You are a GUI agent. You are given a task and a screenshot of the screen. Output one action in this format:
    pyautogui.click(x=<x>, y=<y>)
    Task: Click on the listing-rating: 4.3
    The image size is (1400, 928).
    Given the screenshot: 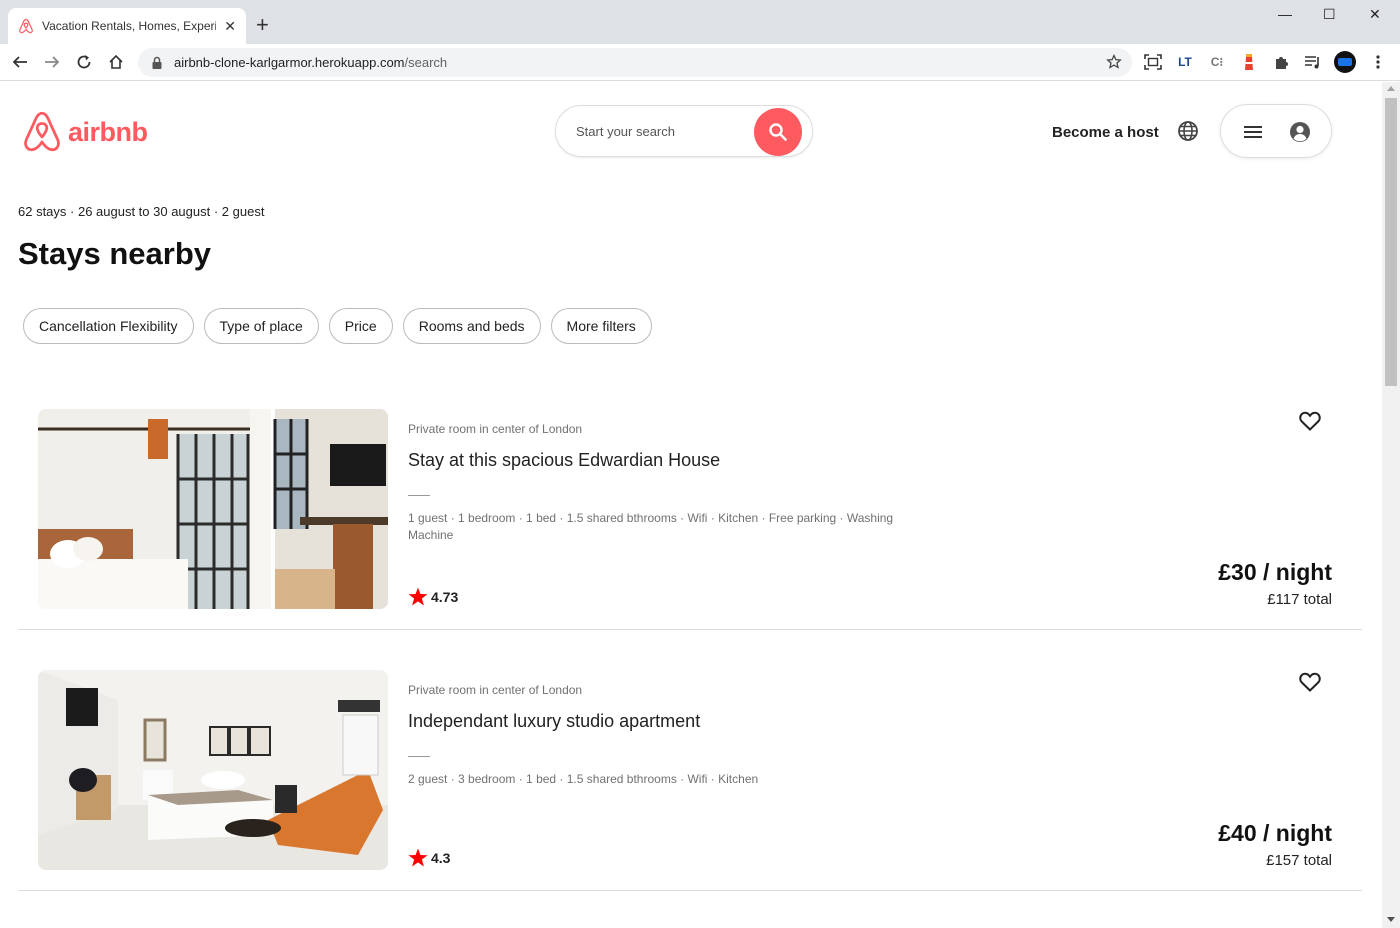 What is the action you would take?
    pyautogui.click(x=429, y=857)
    